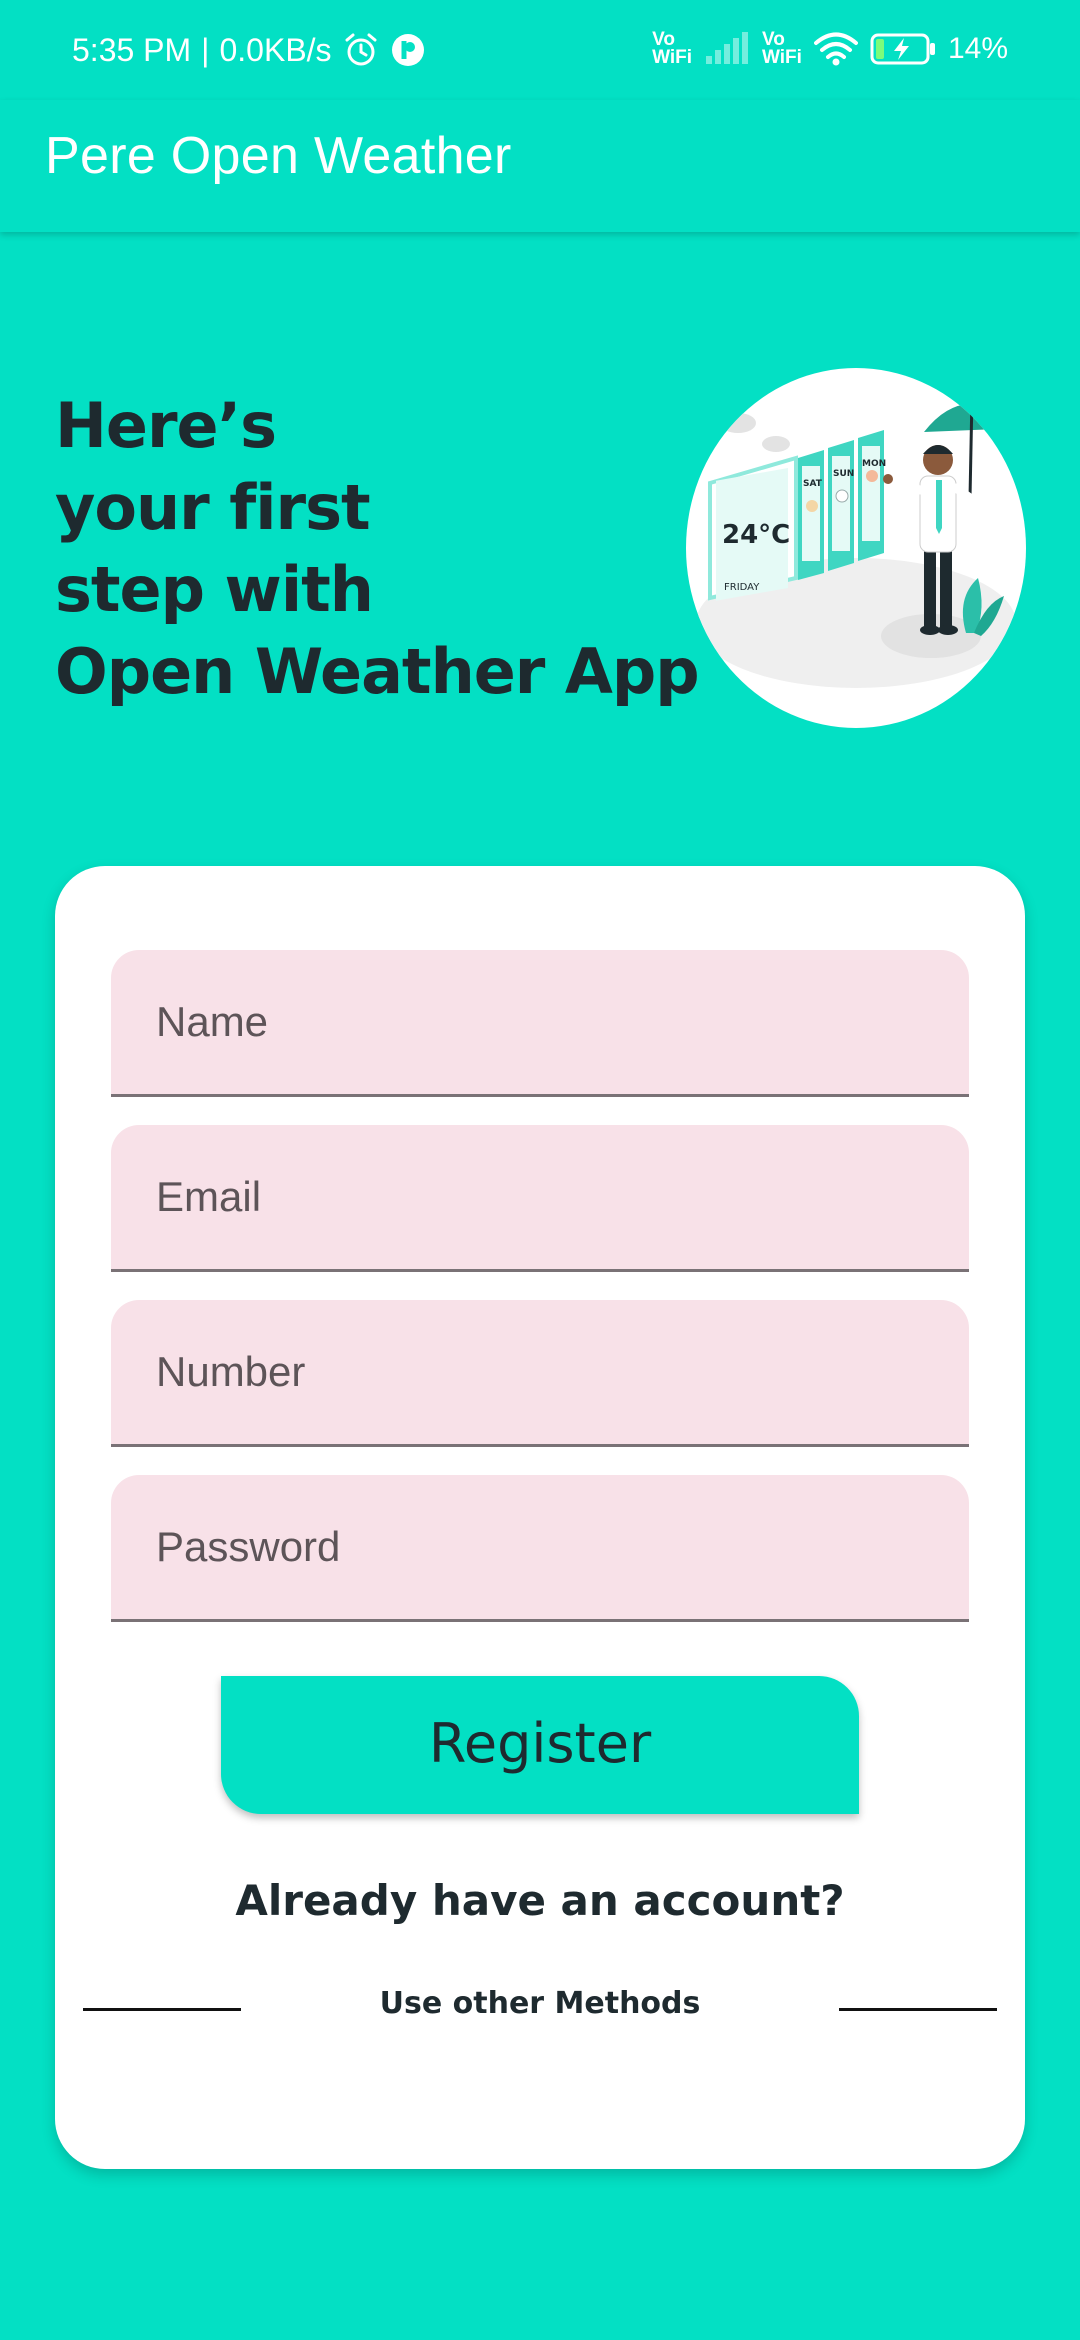  Describe the element at coordinates (813, 484) in the screenshot. I see `illustration-day-sat: SAT` at that location.